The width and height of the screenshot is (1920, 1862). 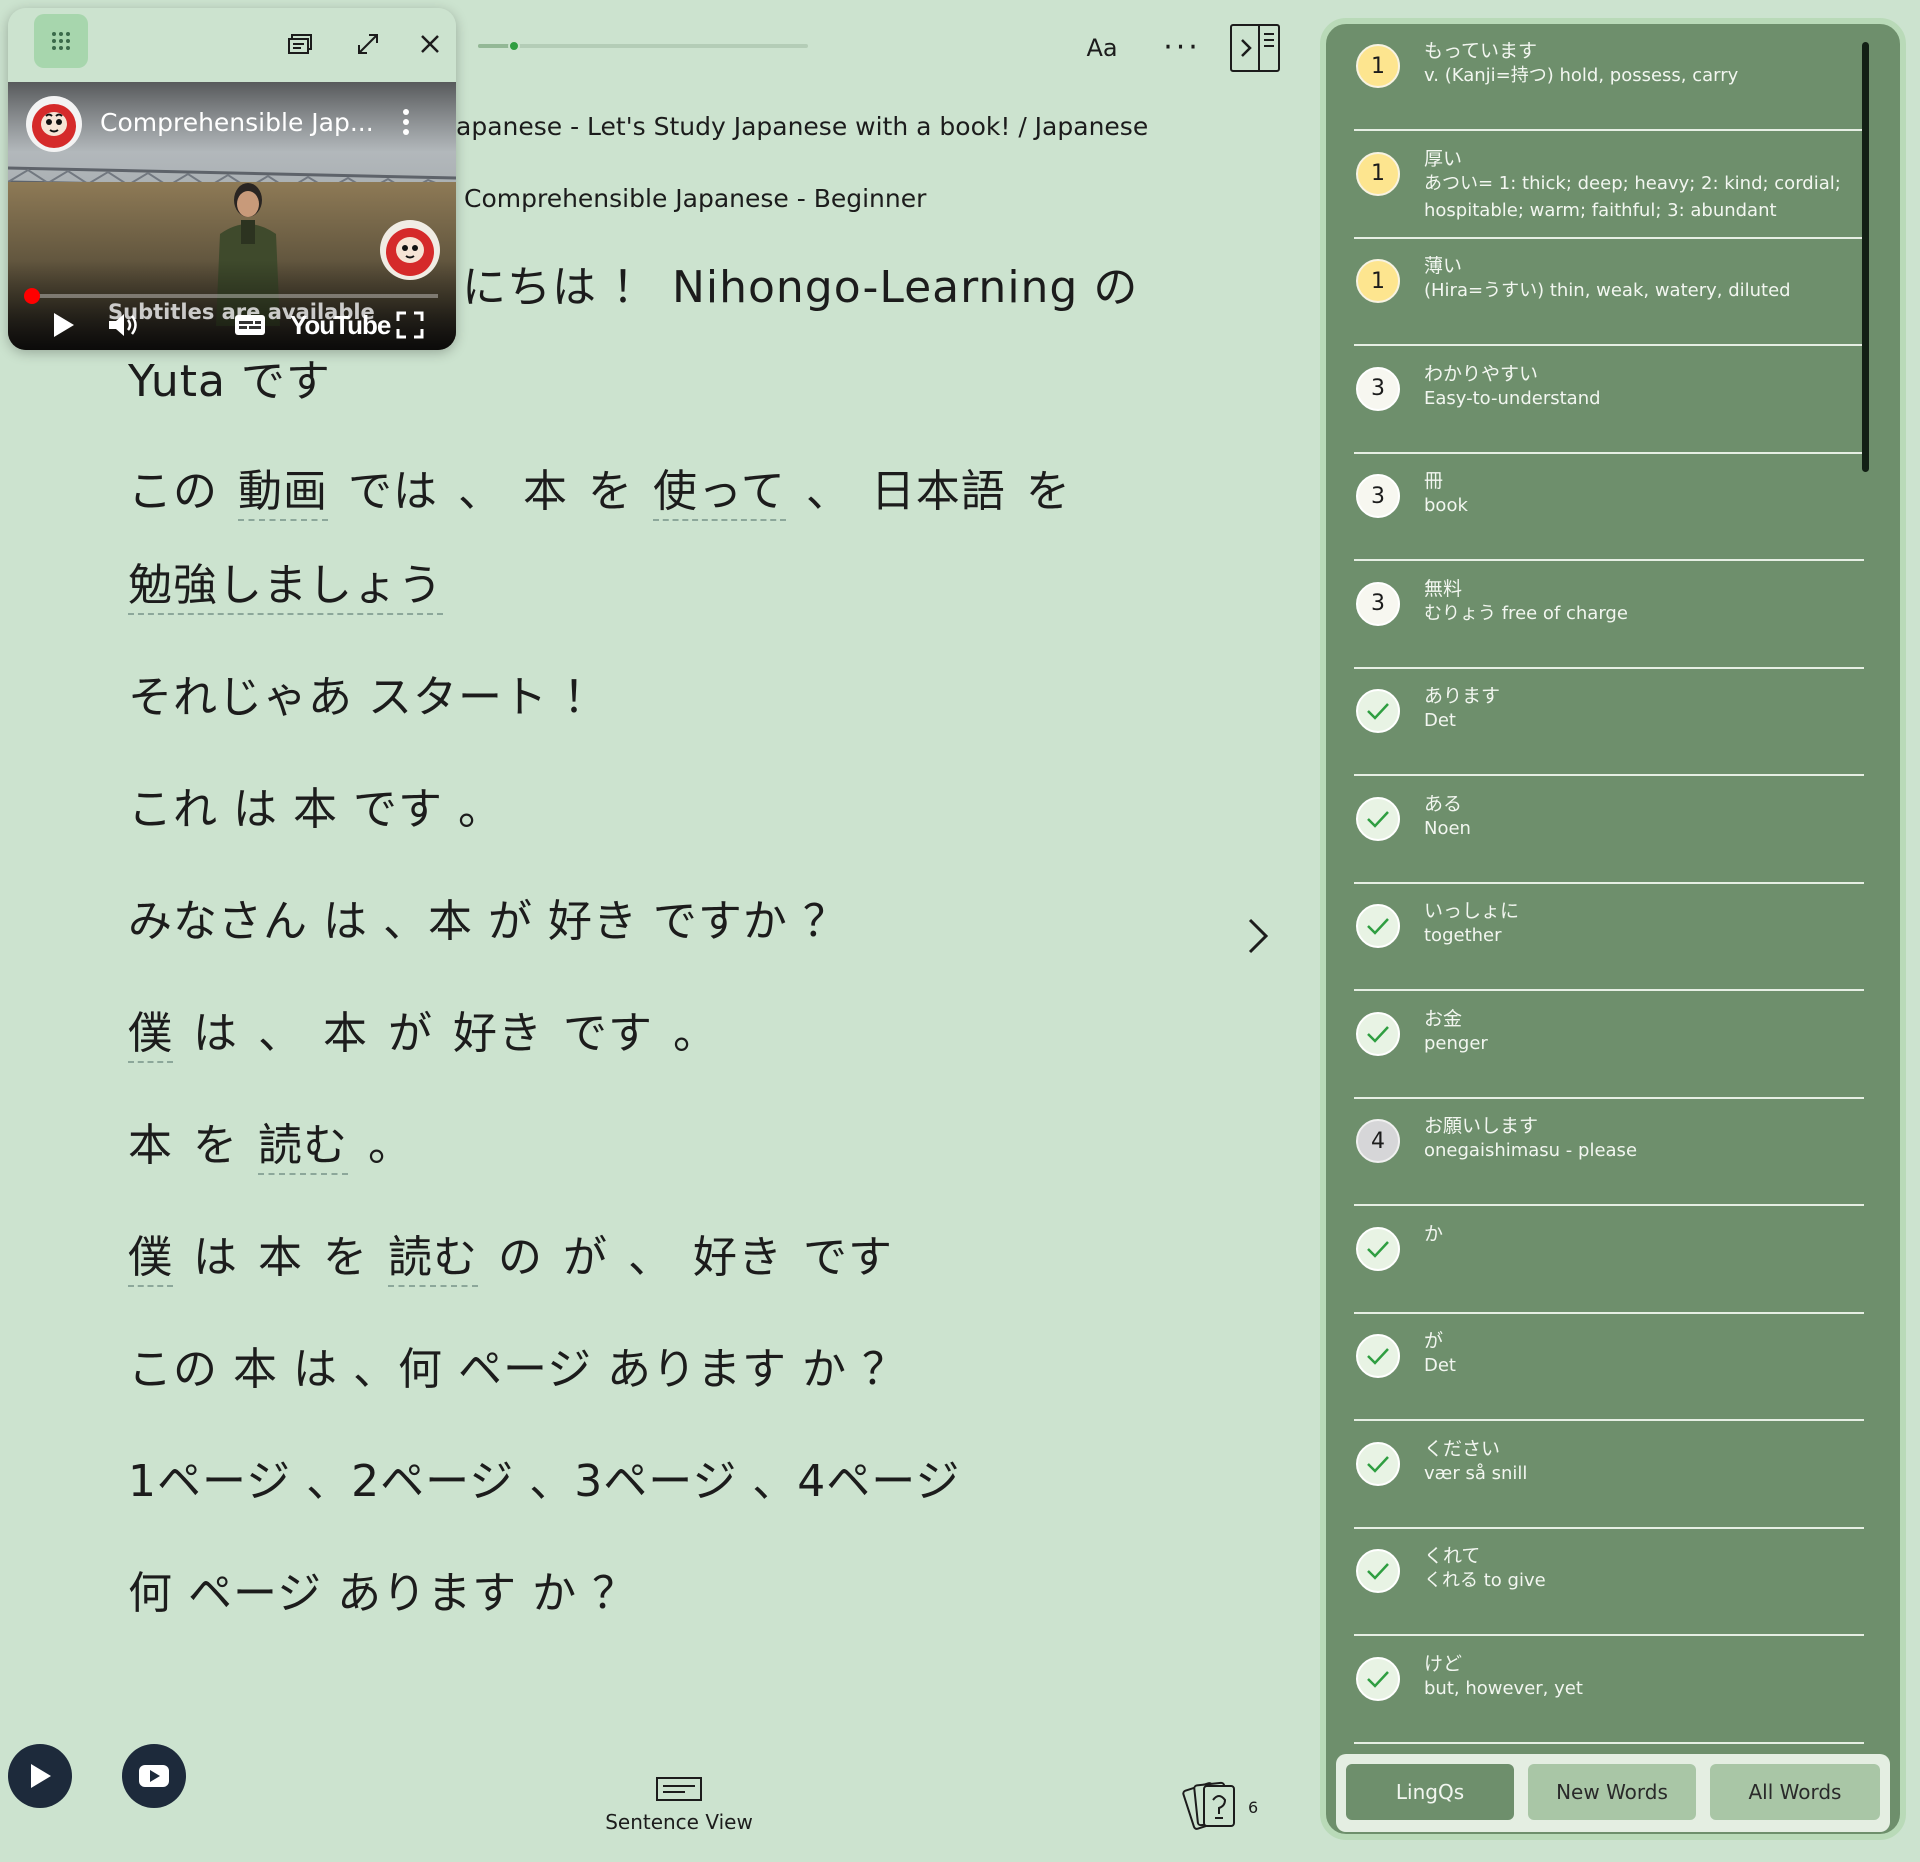 I want to click on text-line-12: 1ページ 、2ページ 、3ページ 、4ページ, so click(x=544, y=1482).